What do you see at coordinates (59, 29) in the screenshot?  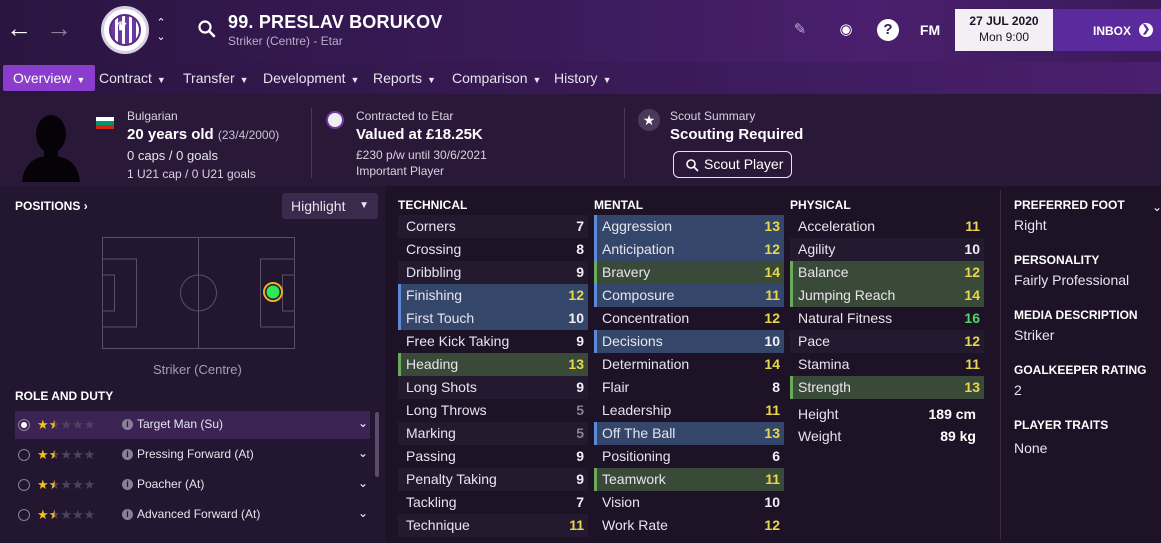 I see `forward-arrow-icon: →` at bounding box center [59, 29].